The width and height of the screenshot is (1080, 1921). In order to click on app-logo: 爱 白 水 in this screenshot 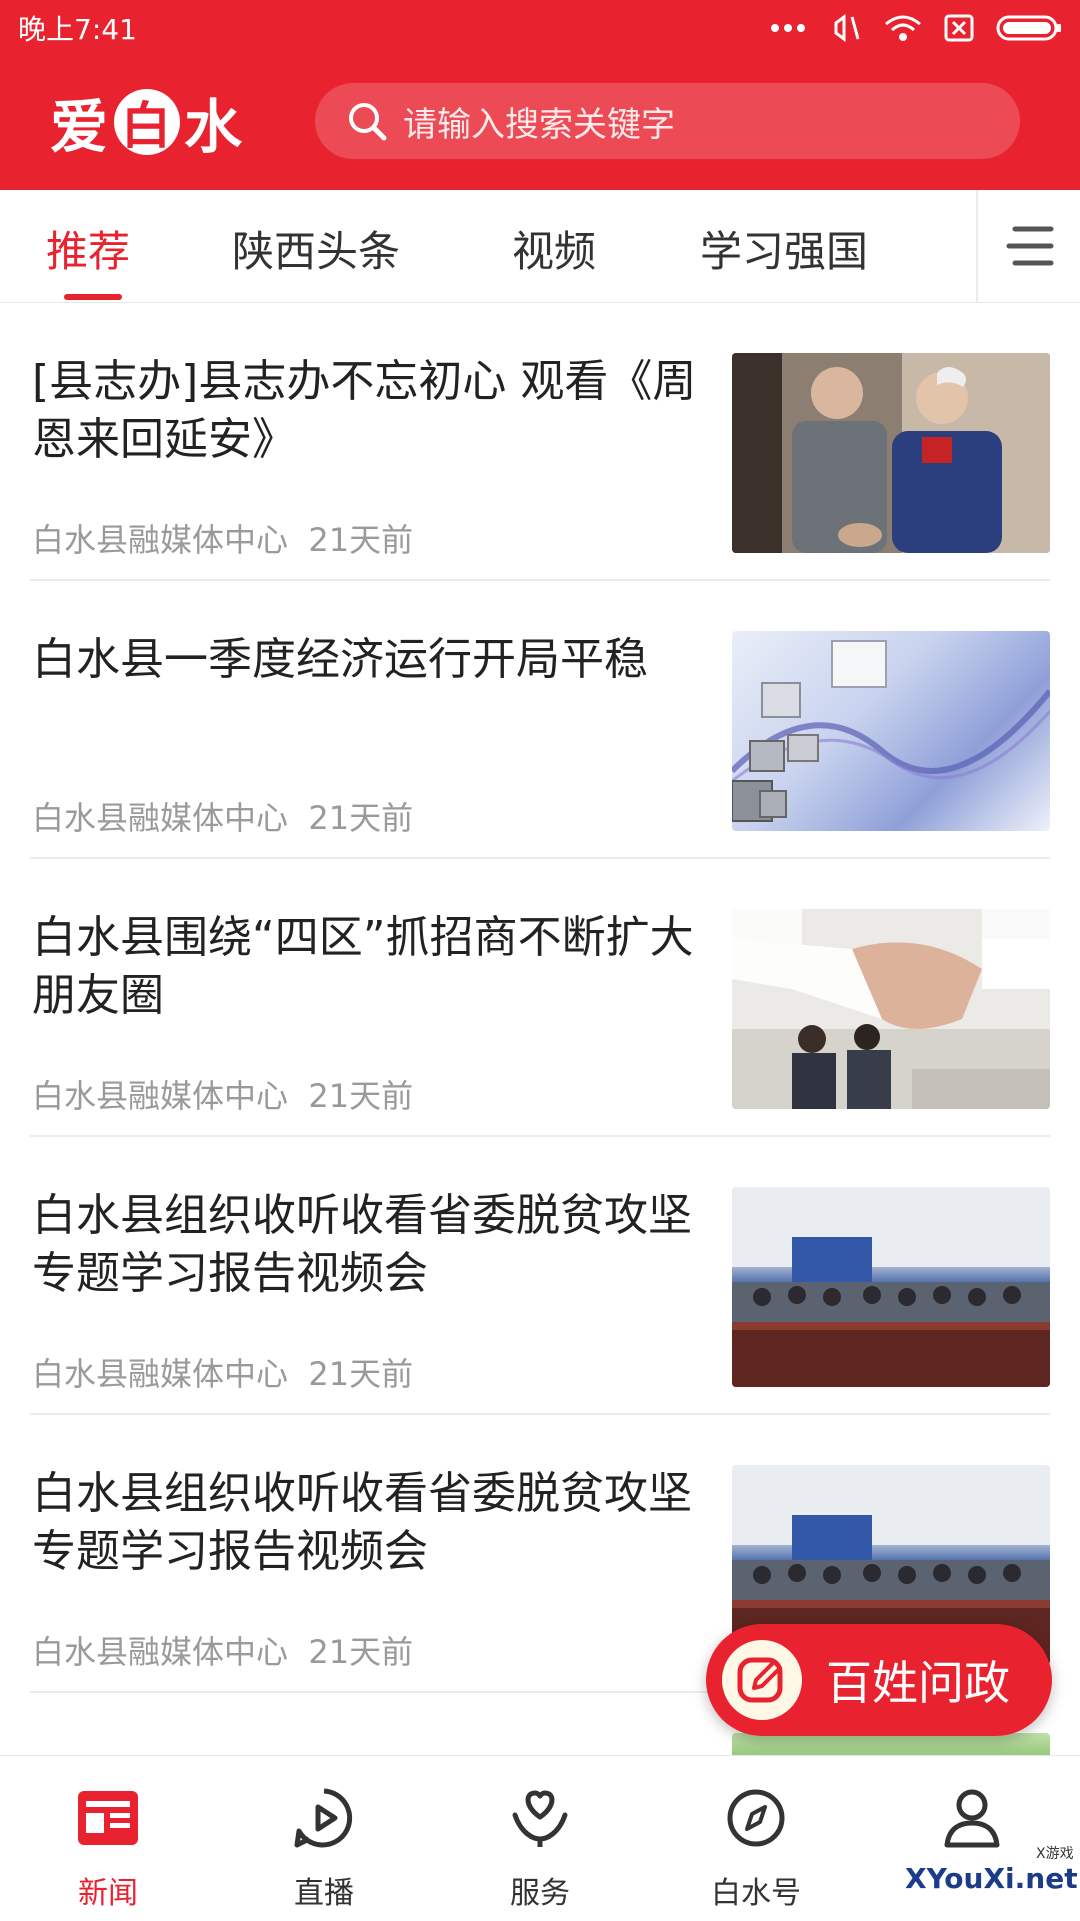, I will do `click(147, 122)`.